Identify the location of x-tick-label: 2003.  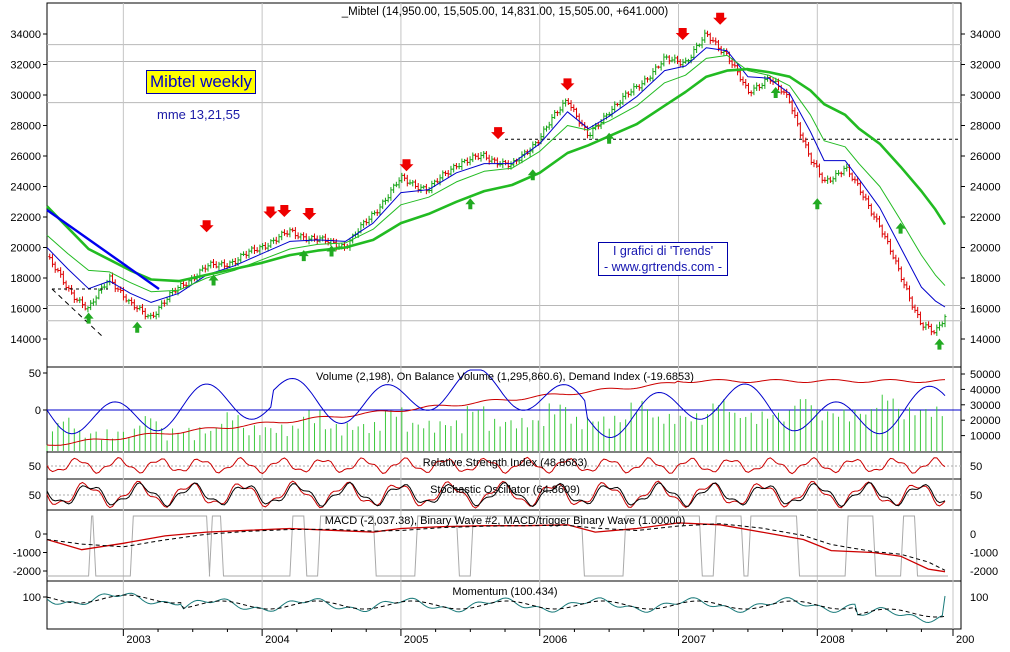
(138, 640).